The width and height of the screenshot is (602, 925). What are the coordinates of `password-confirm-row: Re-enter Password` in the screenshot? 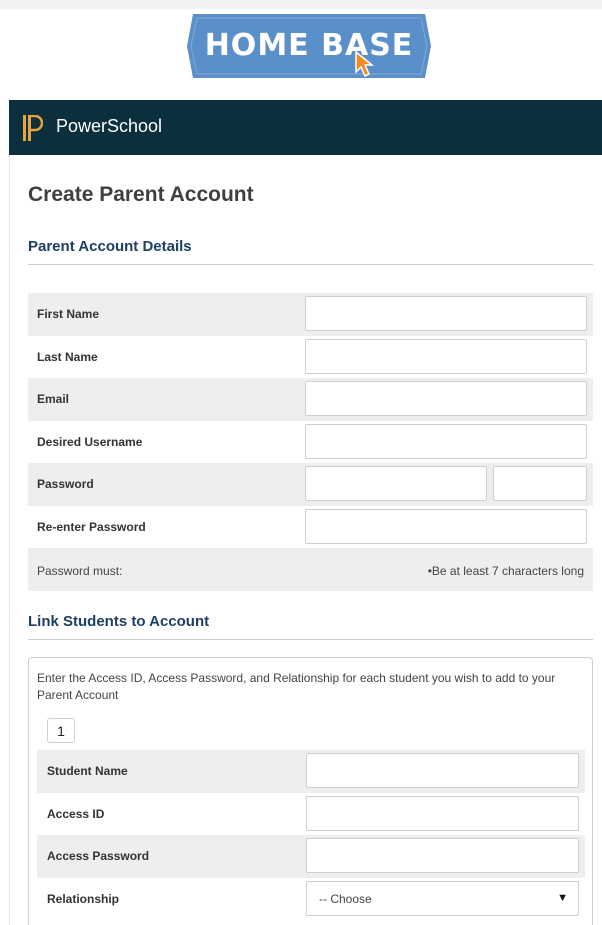 It's located at (310, 527).